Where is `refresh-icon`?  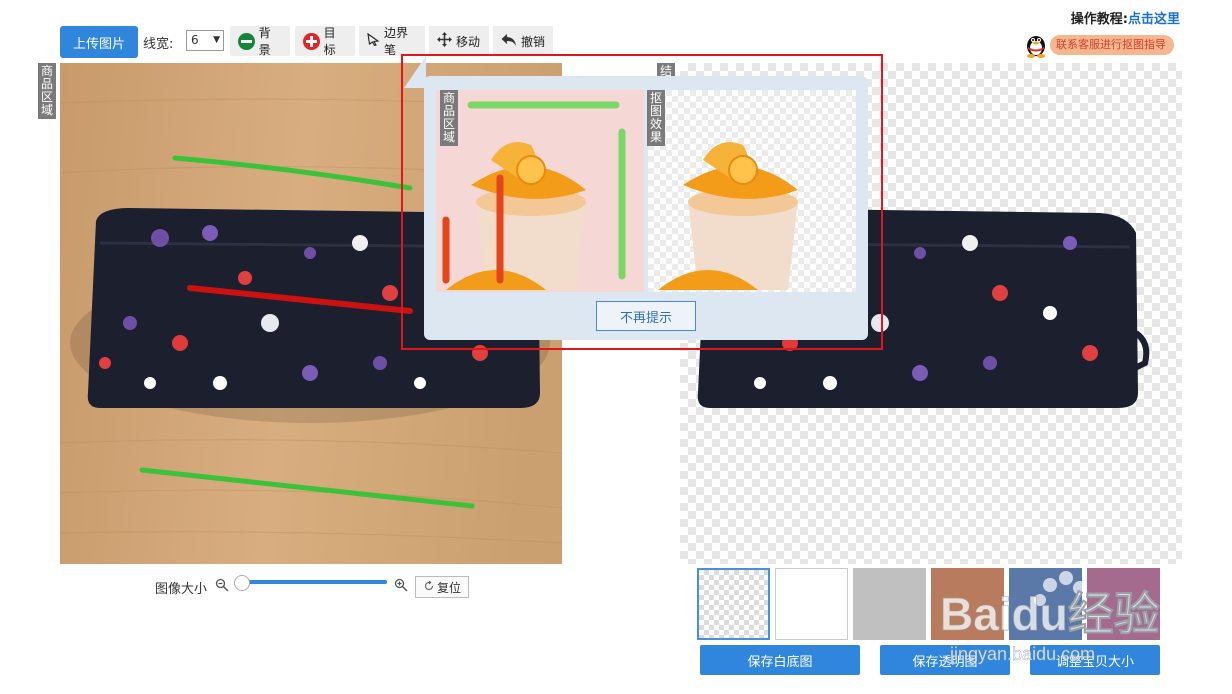 refresh-icon is located at coordinates (429, 587).